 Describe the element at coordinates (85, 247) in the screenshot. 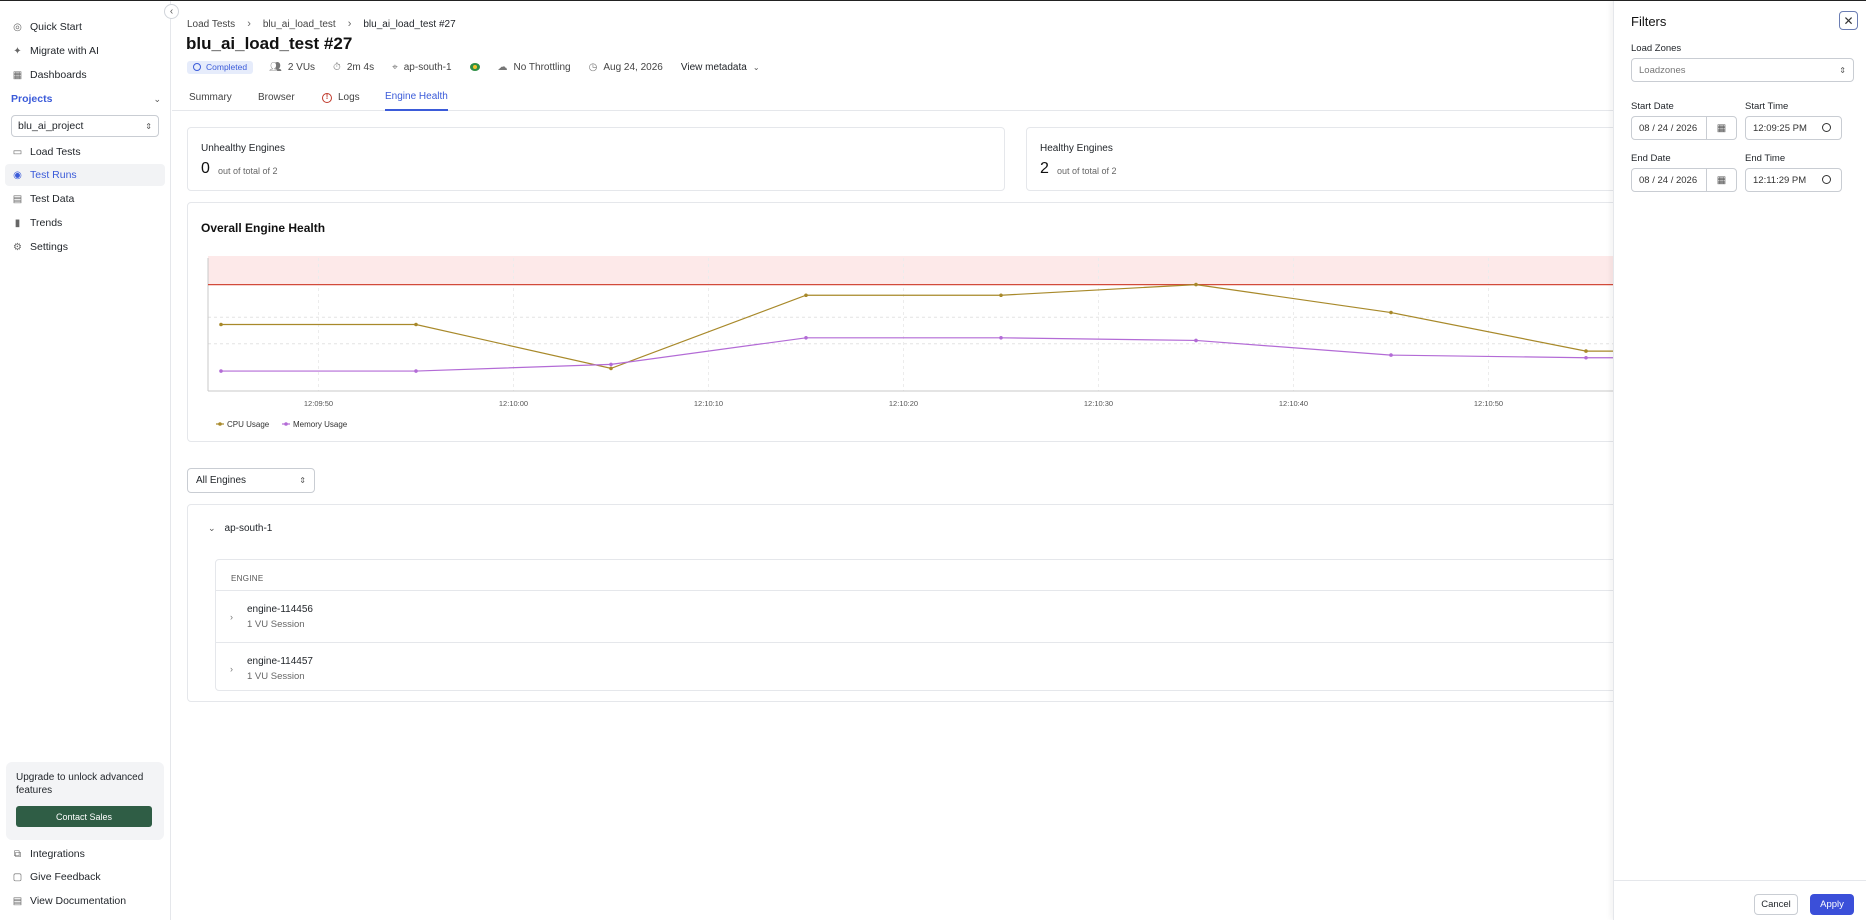

I see `sidebar-item-settings: ⚙ Settings` at that location.